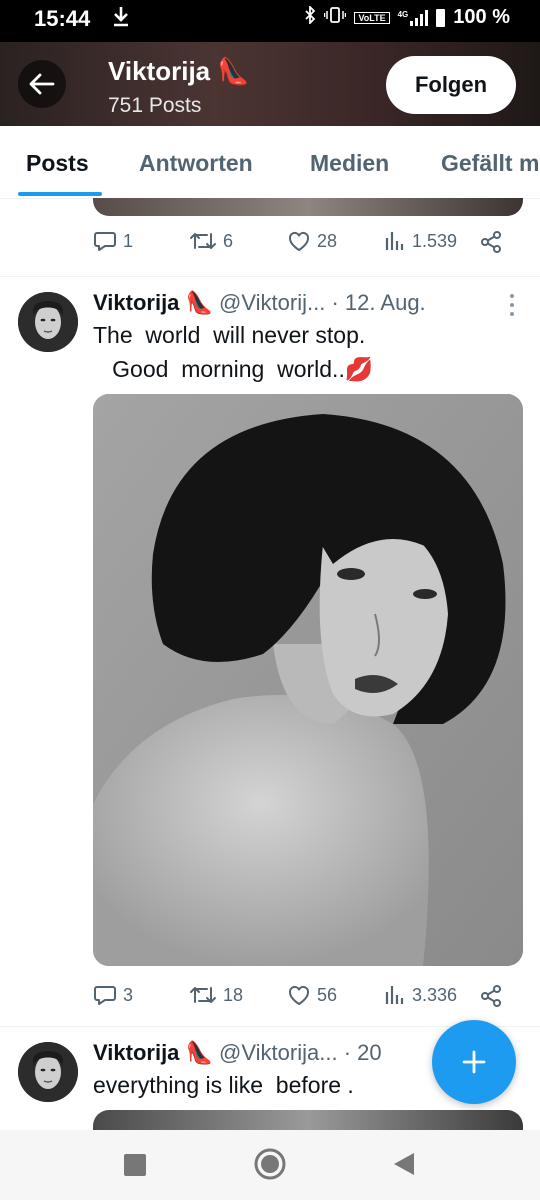 This screenshot has height=1200, width=540. I want to click on tweet-actions: 3 18 56 3.336, so click(303, 1002).